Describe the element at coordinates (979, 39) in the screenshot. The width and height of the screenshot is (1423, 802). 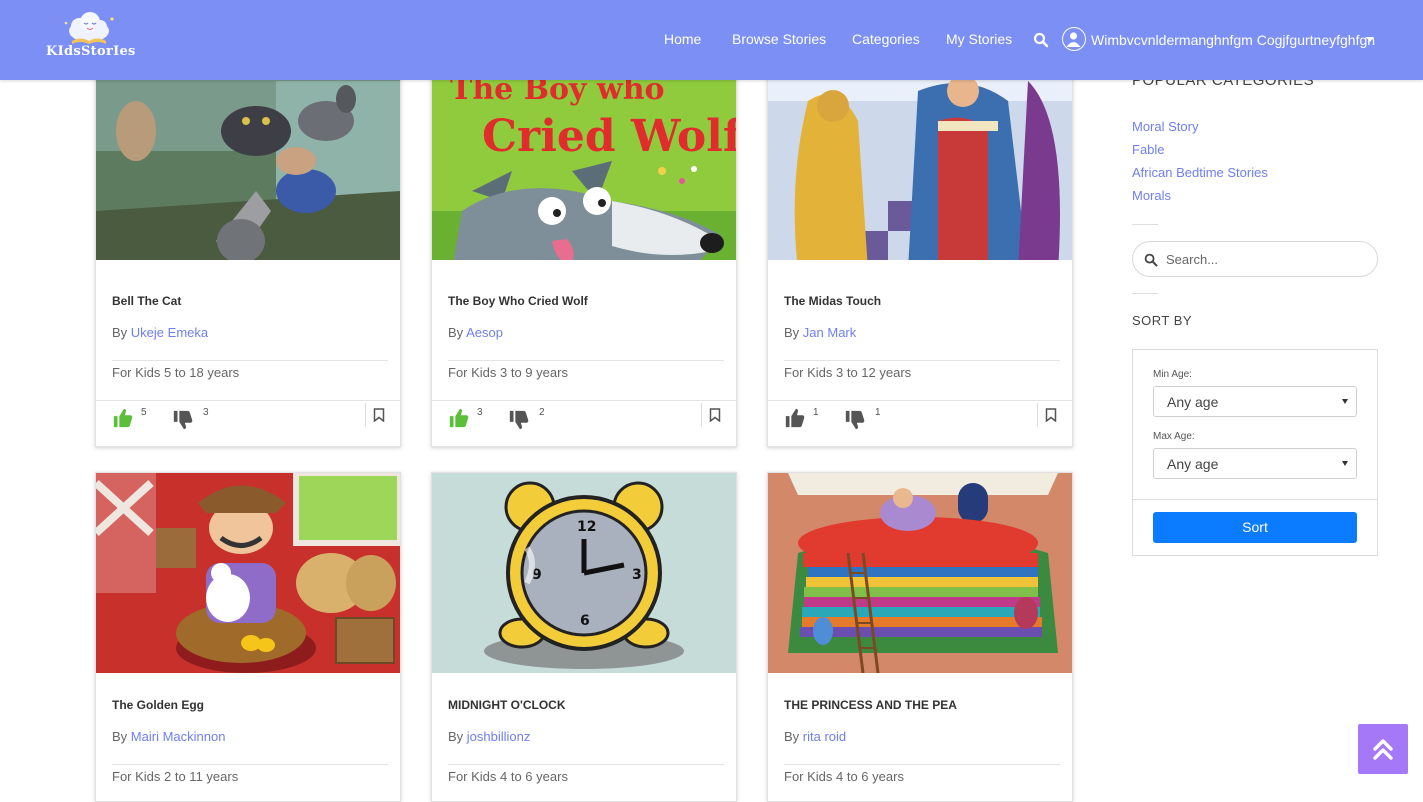
I see `nav-my-stories: My Stories` at that location.